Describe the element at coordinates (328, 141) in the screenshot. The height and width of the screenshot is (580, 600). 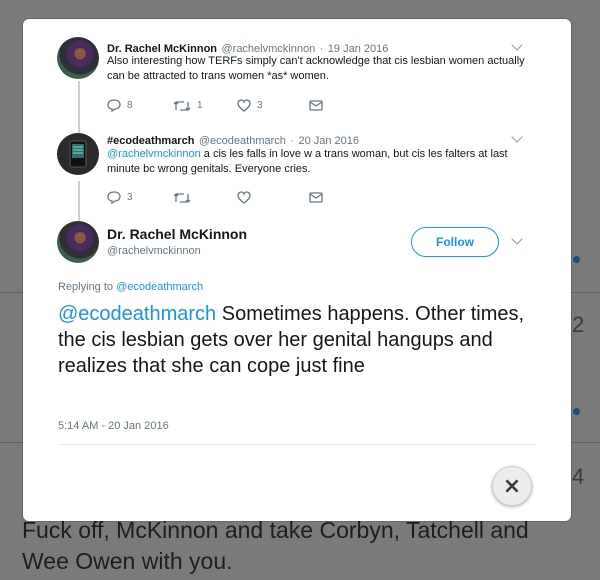
I see `tweet-date: 20 Jan 2016` at that location.